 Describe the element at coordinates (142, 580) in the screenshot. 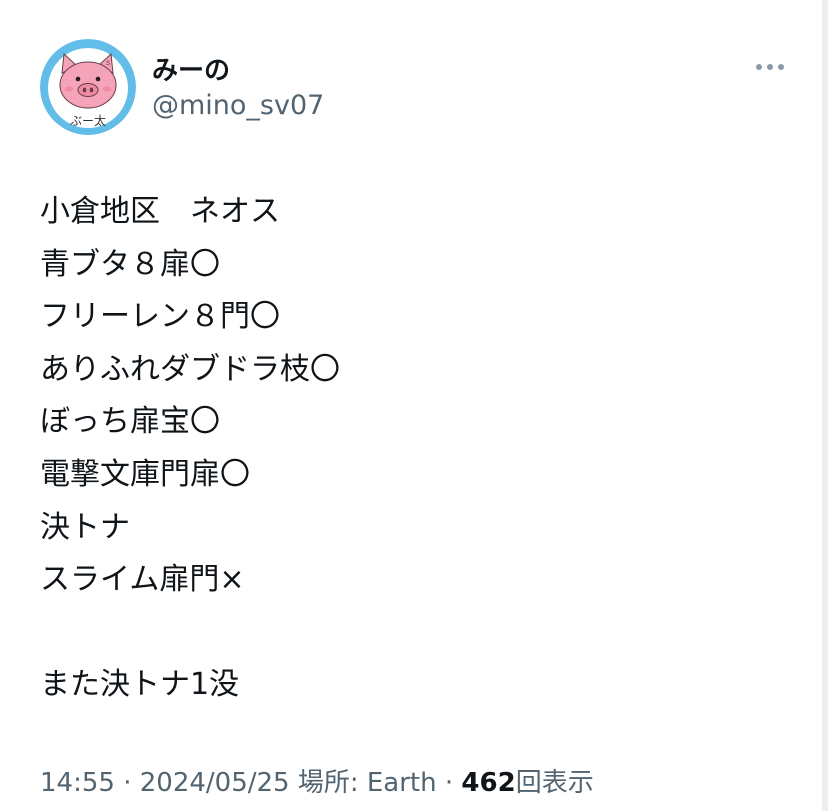

I see `tweet-line: スライム扉門×` at that location.